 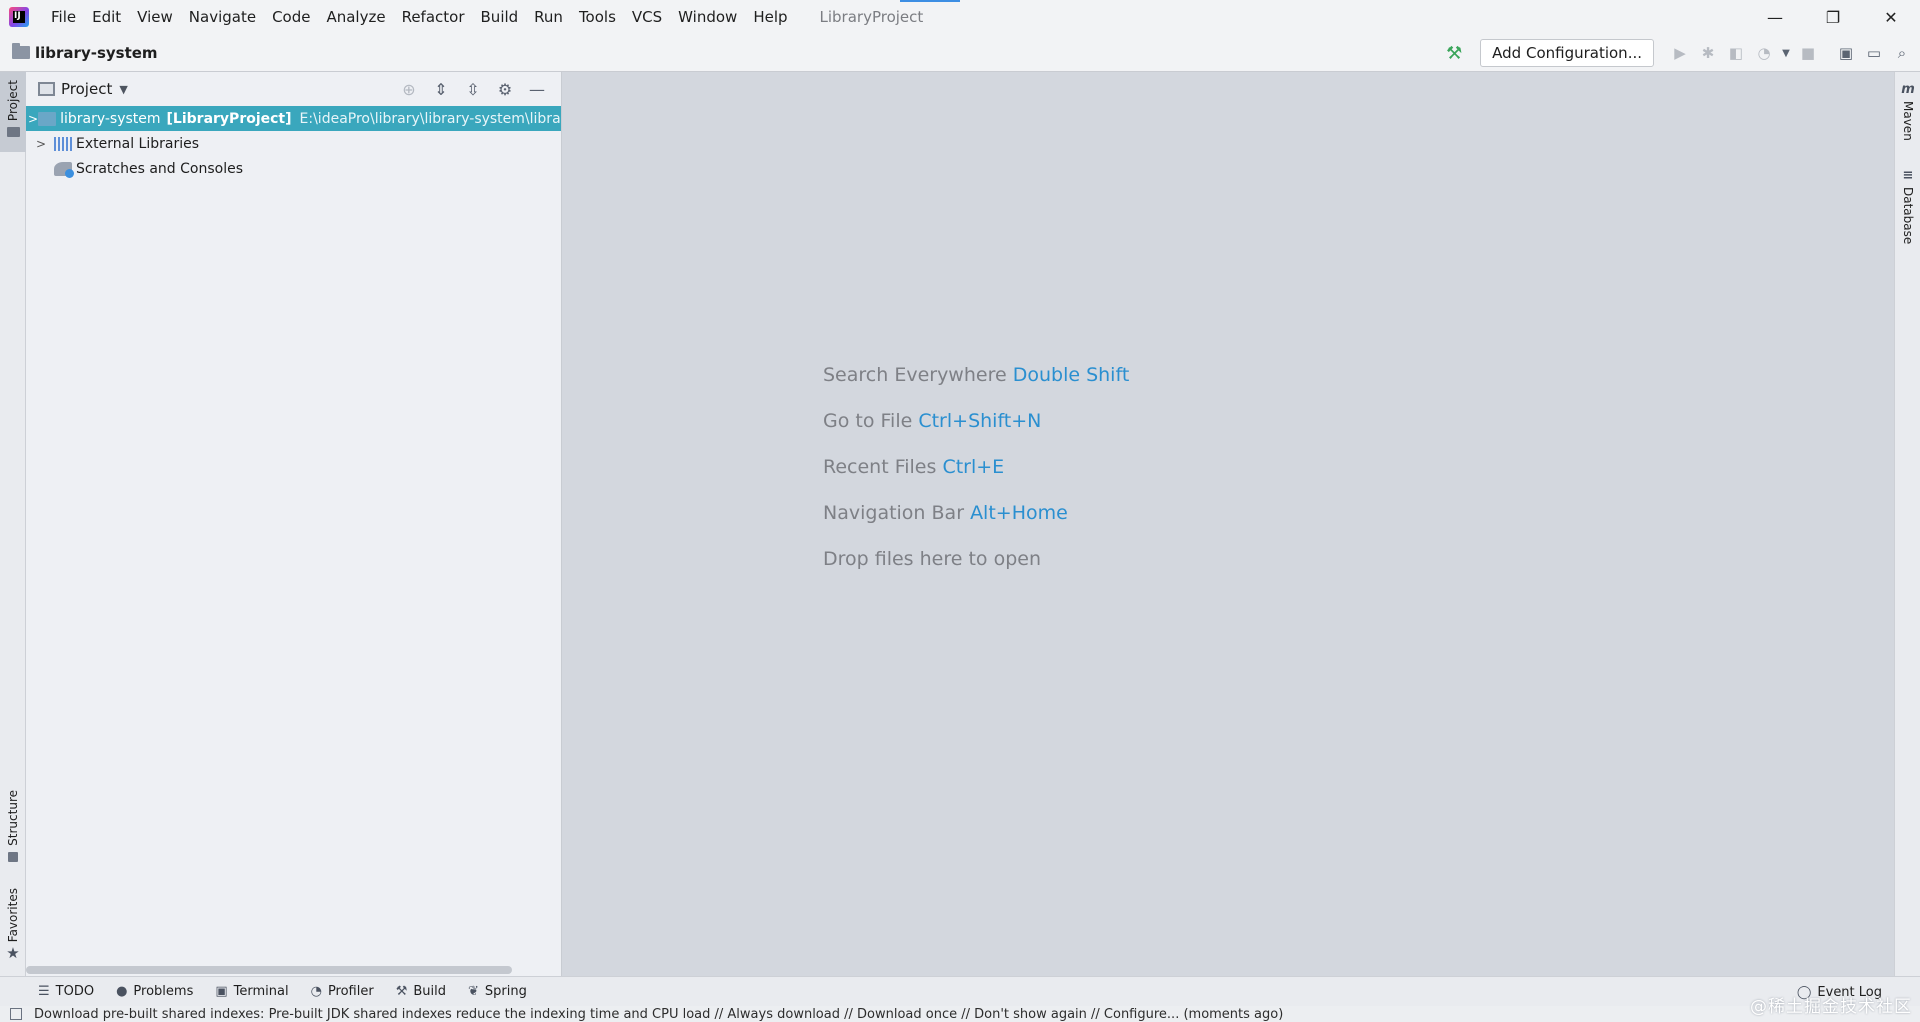 I want to click on menu-build: Build, so click(x=500, y=17).